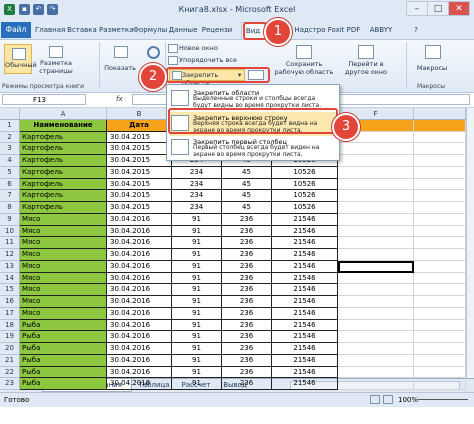 Image resolution: width=474 pixels, height=424 pixels. I want to click on new-window-button: Новое окно, so click(208, 48).